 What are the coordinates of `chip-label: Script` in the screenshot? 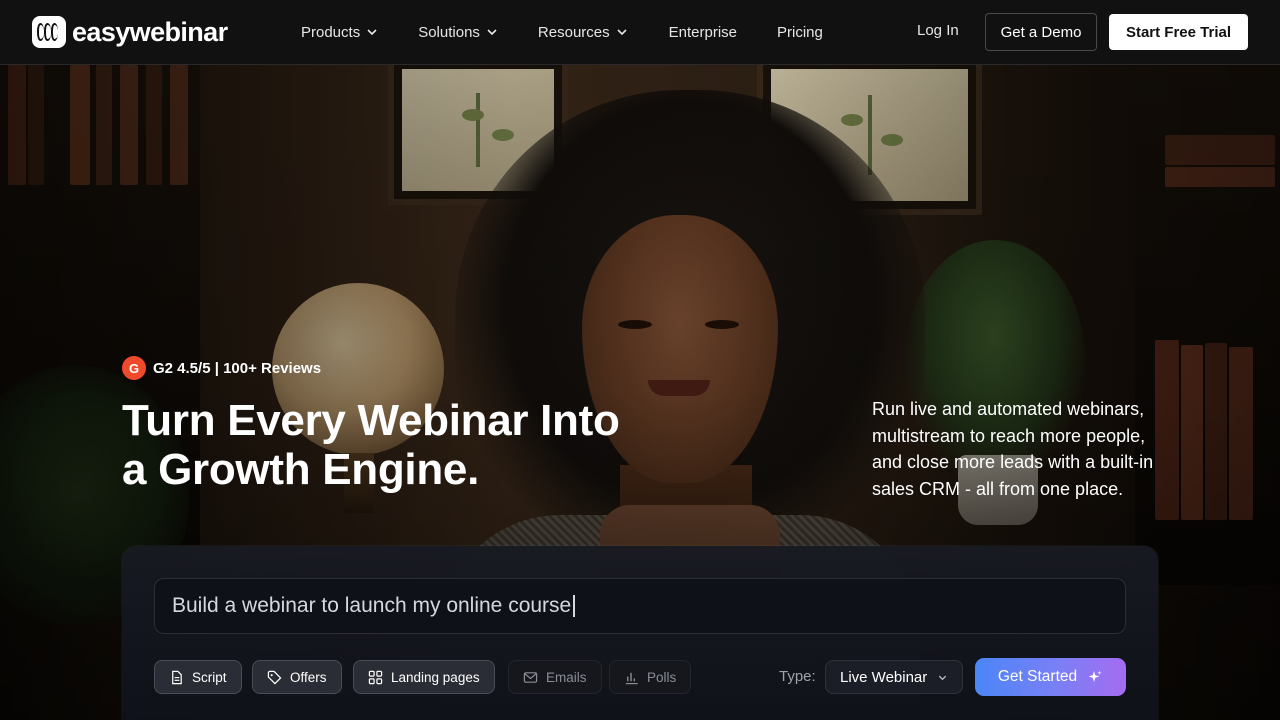 It's located at (209, 677).